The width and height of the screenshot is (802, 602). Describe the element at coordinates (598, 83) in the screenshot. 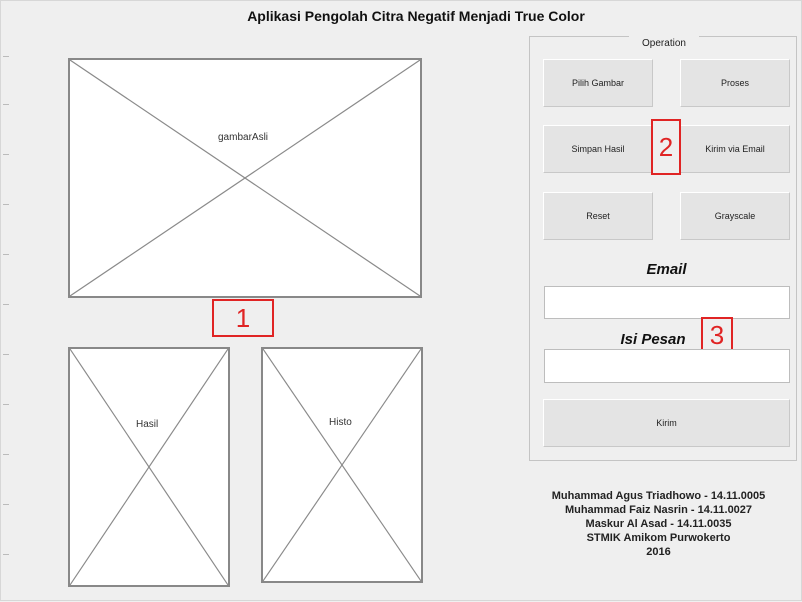

I see `pilih-gambar-button: Pilih Gambar` at that location.